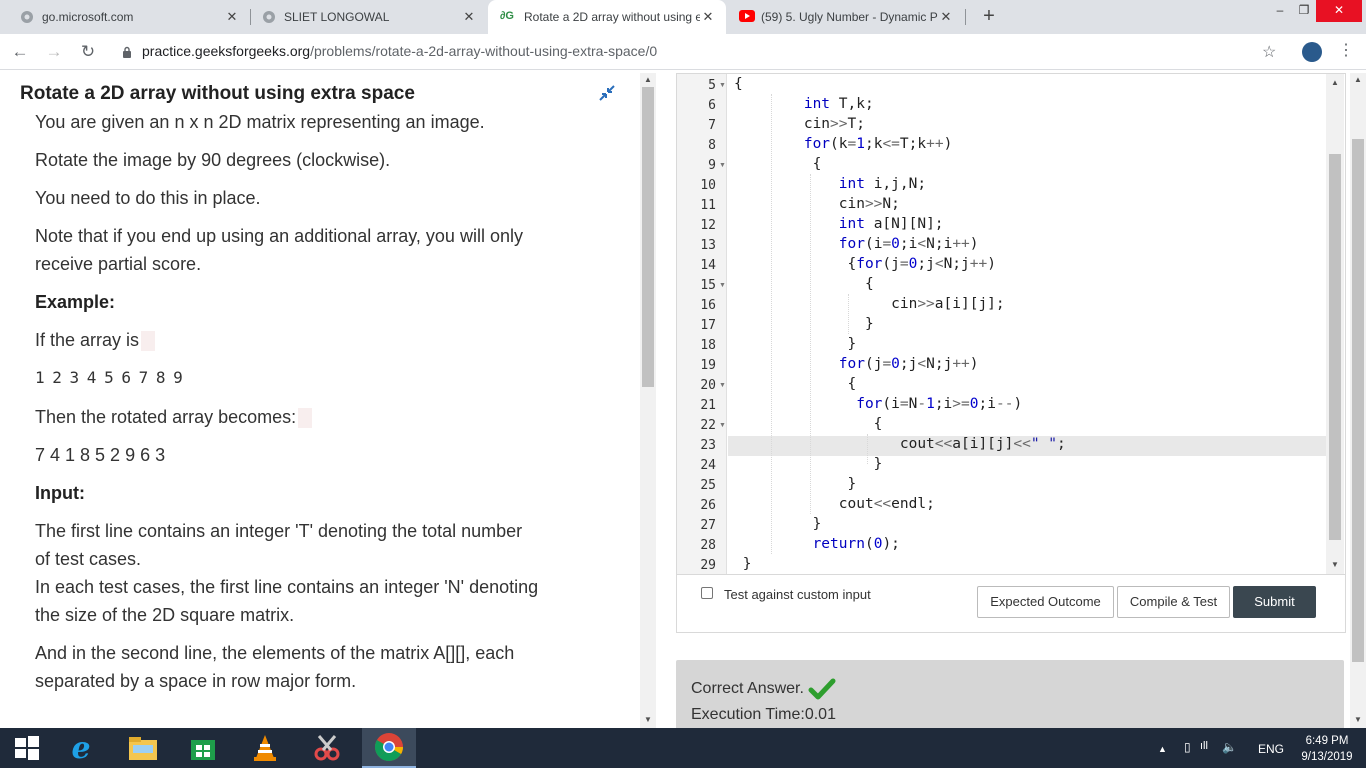 The height and width of the screenshot is (768, 1366). I want to click on collapse-icon, so click(607, 93).